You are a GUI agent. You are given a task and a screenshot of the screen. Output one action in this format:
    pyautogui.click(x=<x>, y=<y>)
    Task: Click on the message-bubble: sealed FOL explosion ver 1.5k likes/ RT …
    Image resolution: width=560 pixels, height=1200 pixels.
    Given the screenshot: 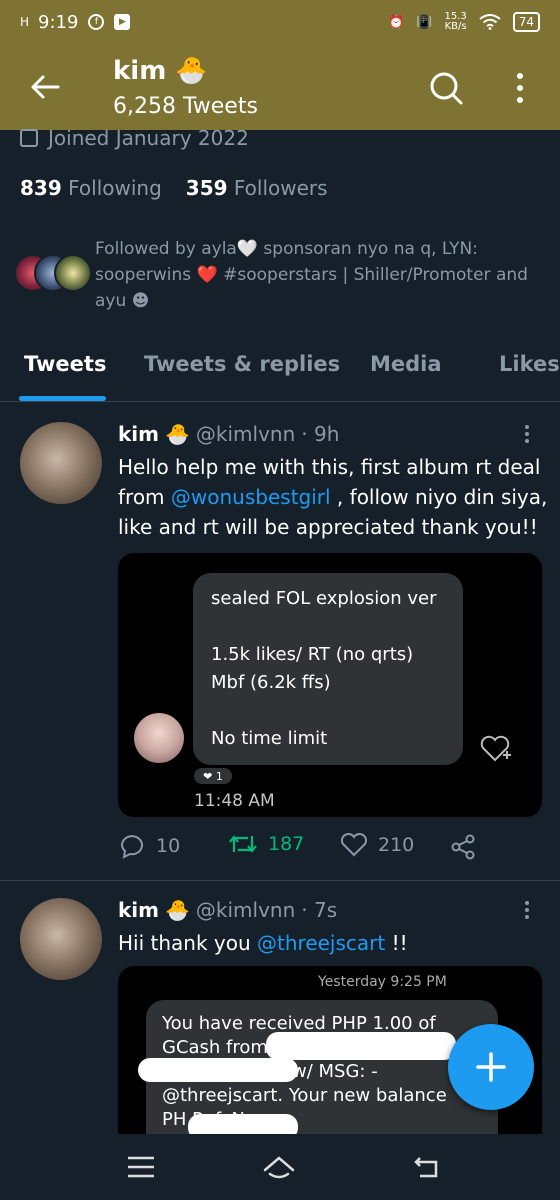 What is the action you would take?
    pyautogui.click(x=328, y=669)
    